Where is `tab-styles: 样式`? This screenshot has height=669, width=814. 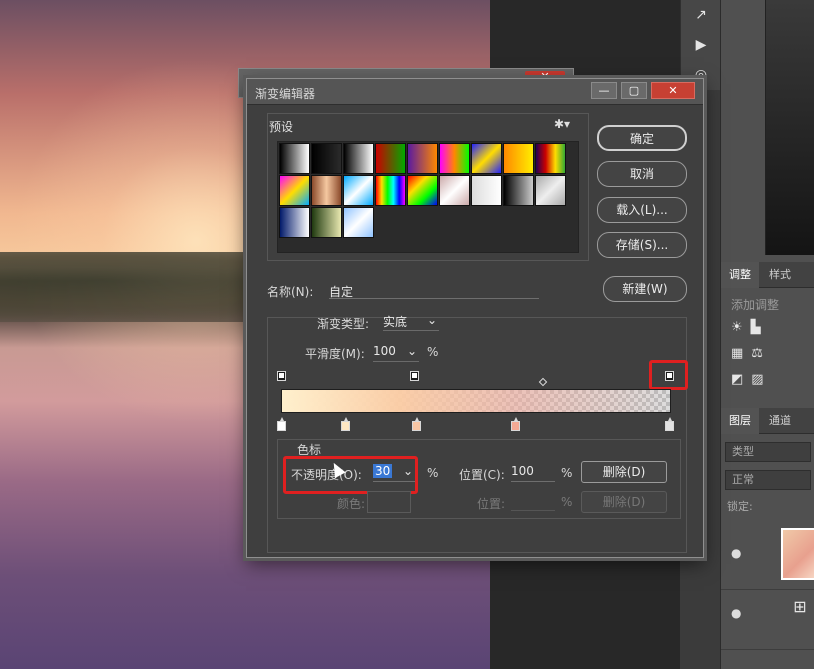 tab-styles: 样式 is located at coordinates (780, 275).